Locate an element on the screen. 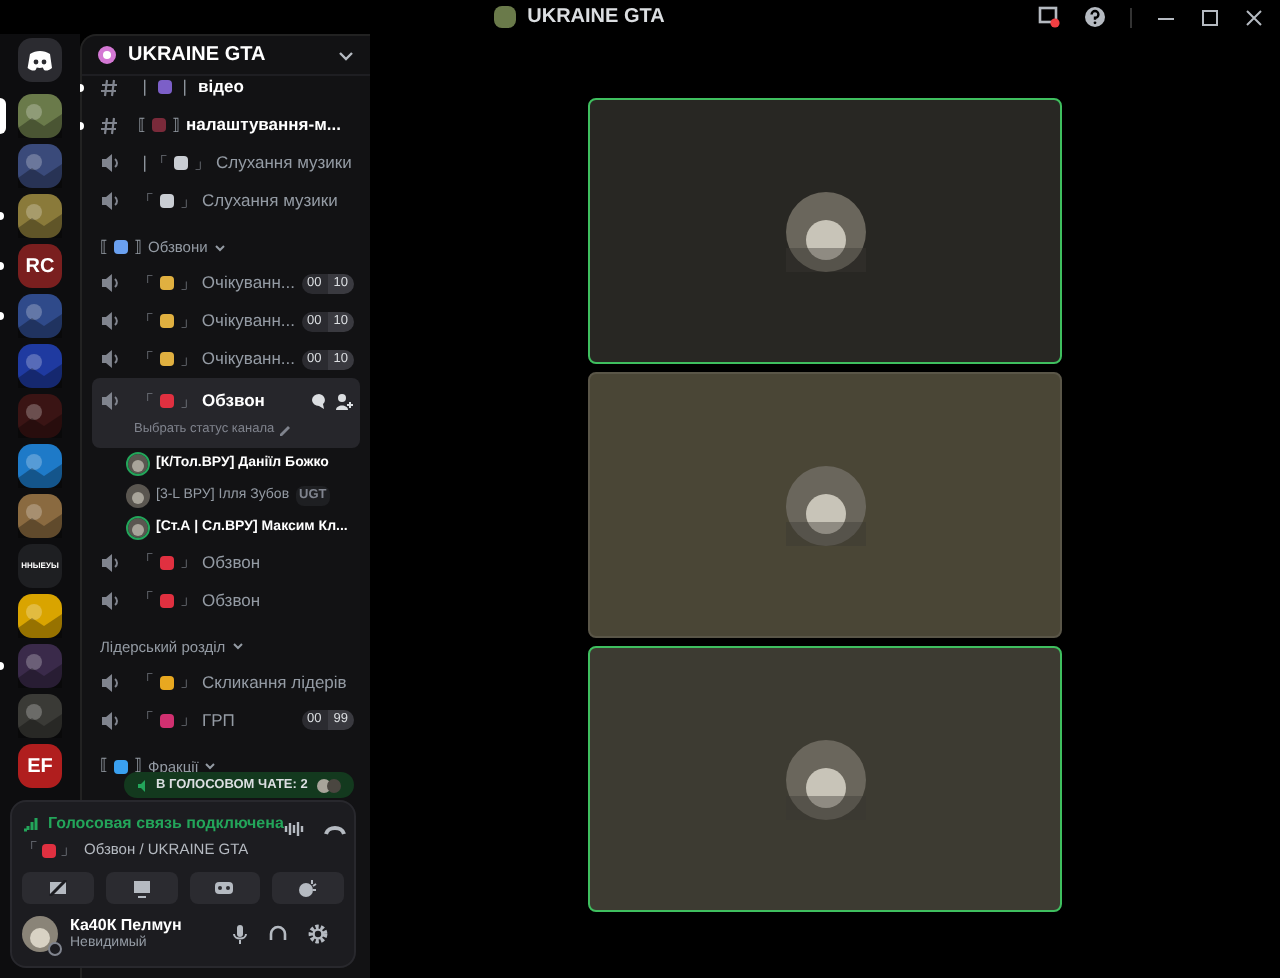  screen-share-button is located at coordinates (141, 888).